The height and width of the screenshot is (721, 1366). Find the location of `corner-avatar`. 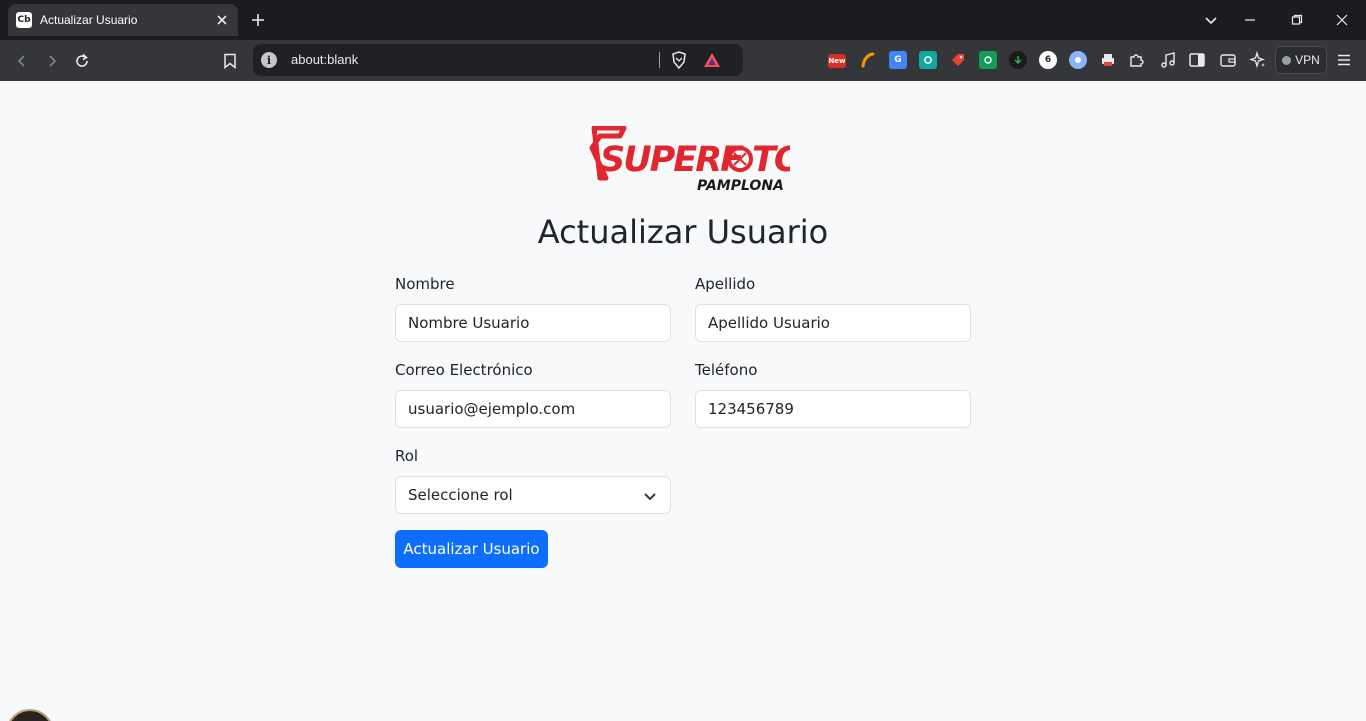

corner-avatar is located at coordinates (30, 715).